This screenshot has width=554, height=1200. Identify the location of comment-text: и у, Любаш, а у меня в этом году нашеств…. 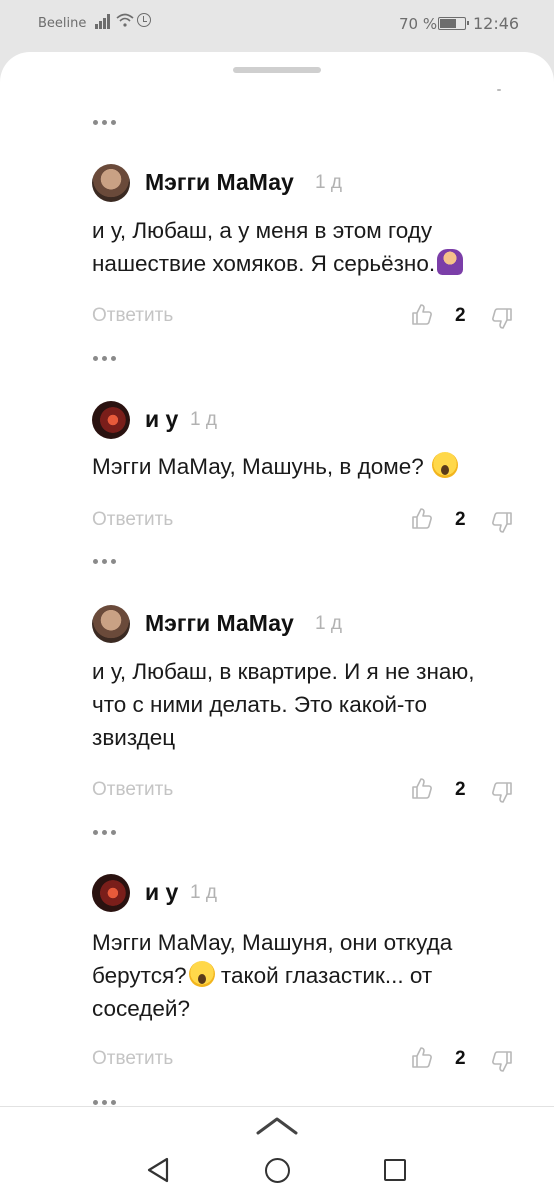
(302, 247).